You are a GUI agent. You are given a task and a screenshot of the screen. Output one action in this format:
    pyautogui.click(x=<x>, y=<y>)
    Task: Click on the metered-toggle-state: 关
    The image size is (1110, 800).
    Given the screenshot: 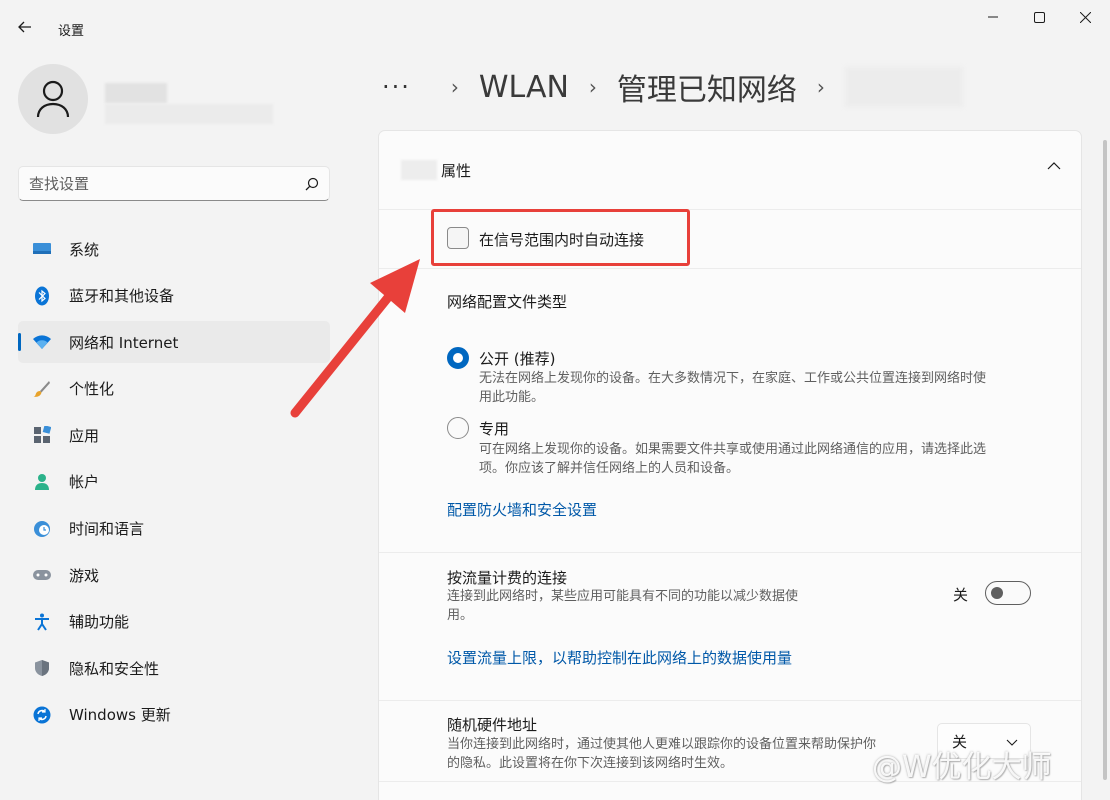 What is the action you would take?
    pyautogui.click(x=961, y=595)
    